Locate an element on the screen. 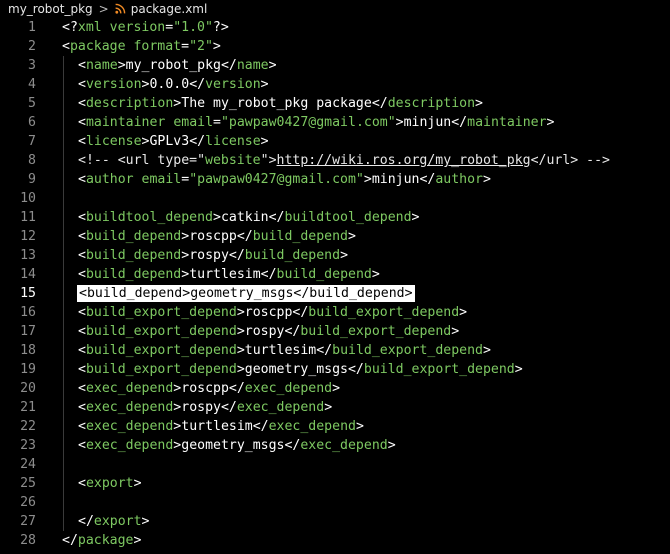 The width and height of the screenshot is (670, 554). code-line: 14 <build_depend>turtlesim</build_depend> is located at coordinates (335, 274).